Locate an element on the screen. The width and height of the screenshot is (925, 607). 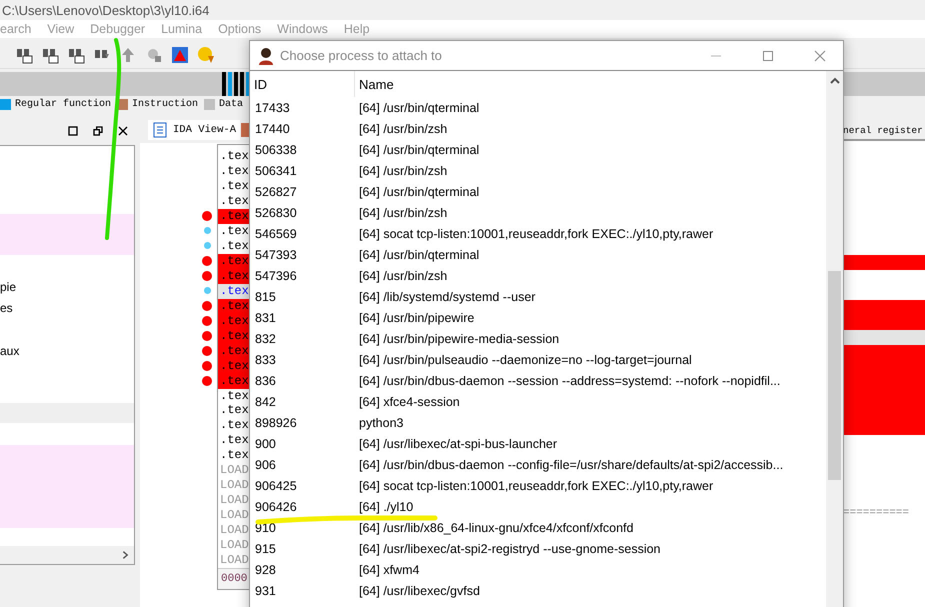
legend-label: Data is located at coordinates (231, 104).